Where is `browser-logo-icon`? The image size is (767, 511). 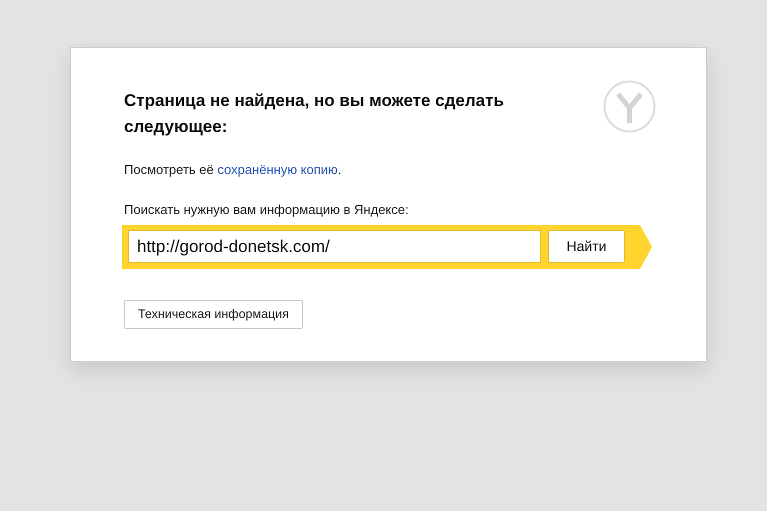 browser-logo-icon is located at coordinates (629, 106).